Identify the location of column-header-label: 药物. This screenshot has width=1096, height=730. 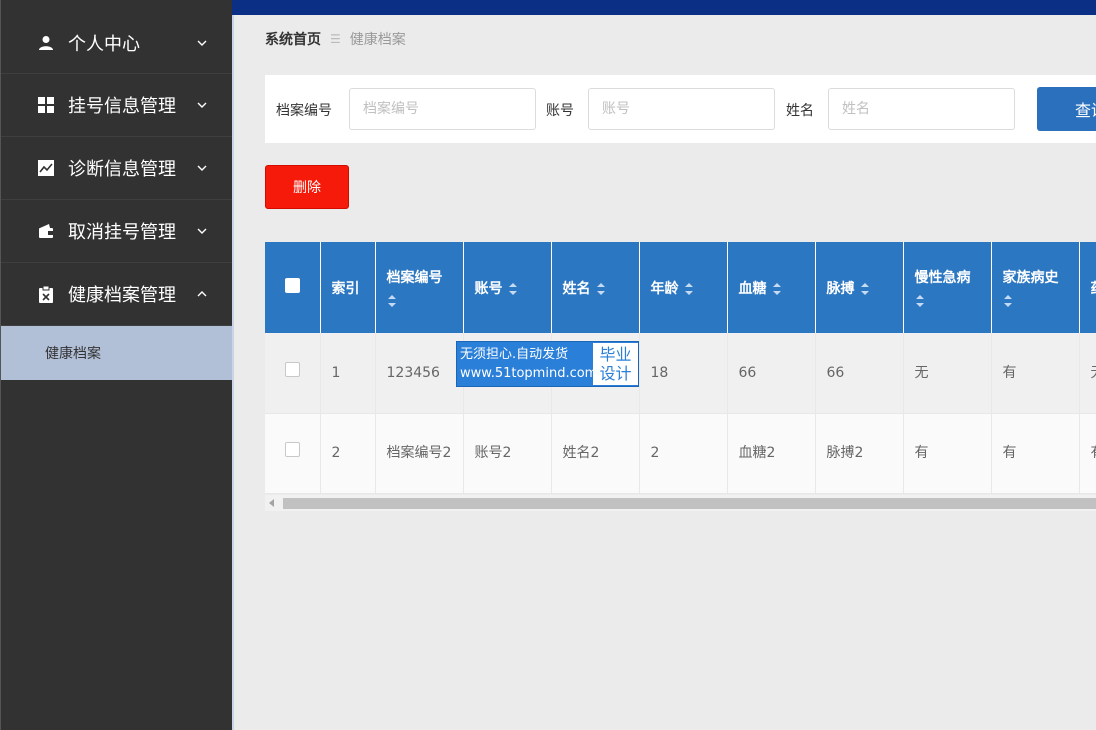
(1093, 289).